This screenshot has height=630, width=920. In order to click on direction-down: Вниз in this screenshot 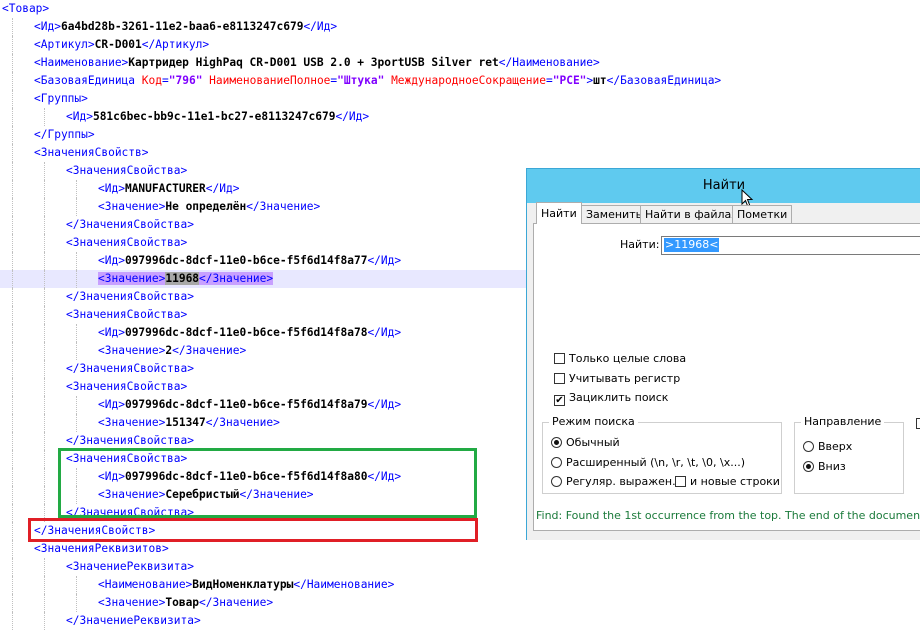, I will do `click(824, 467)`.